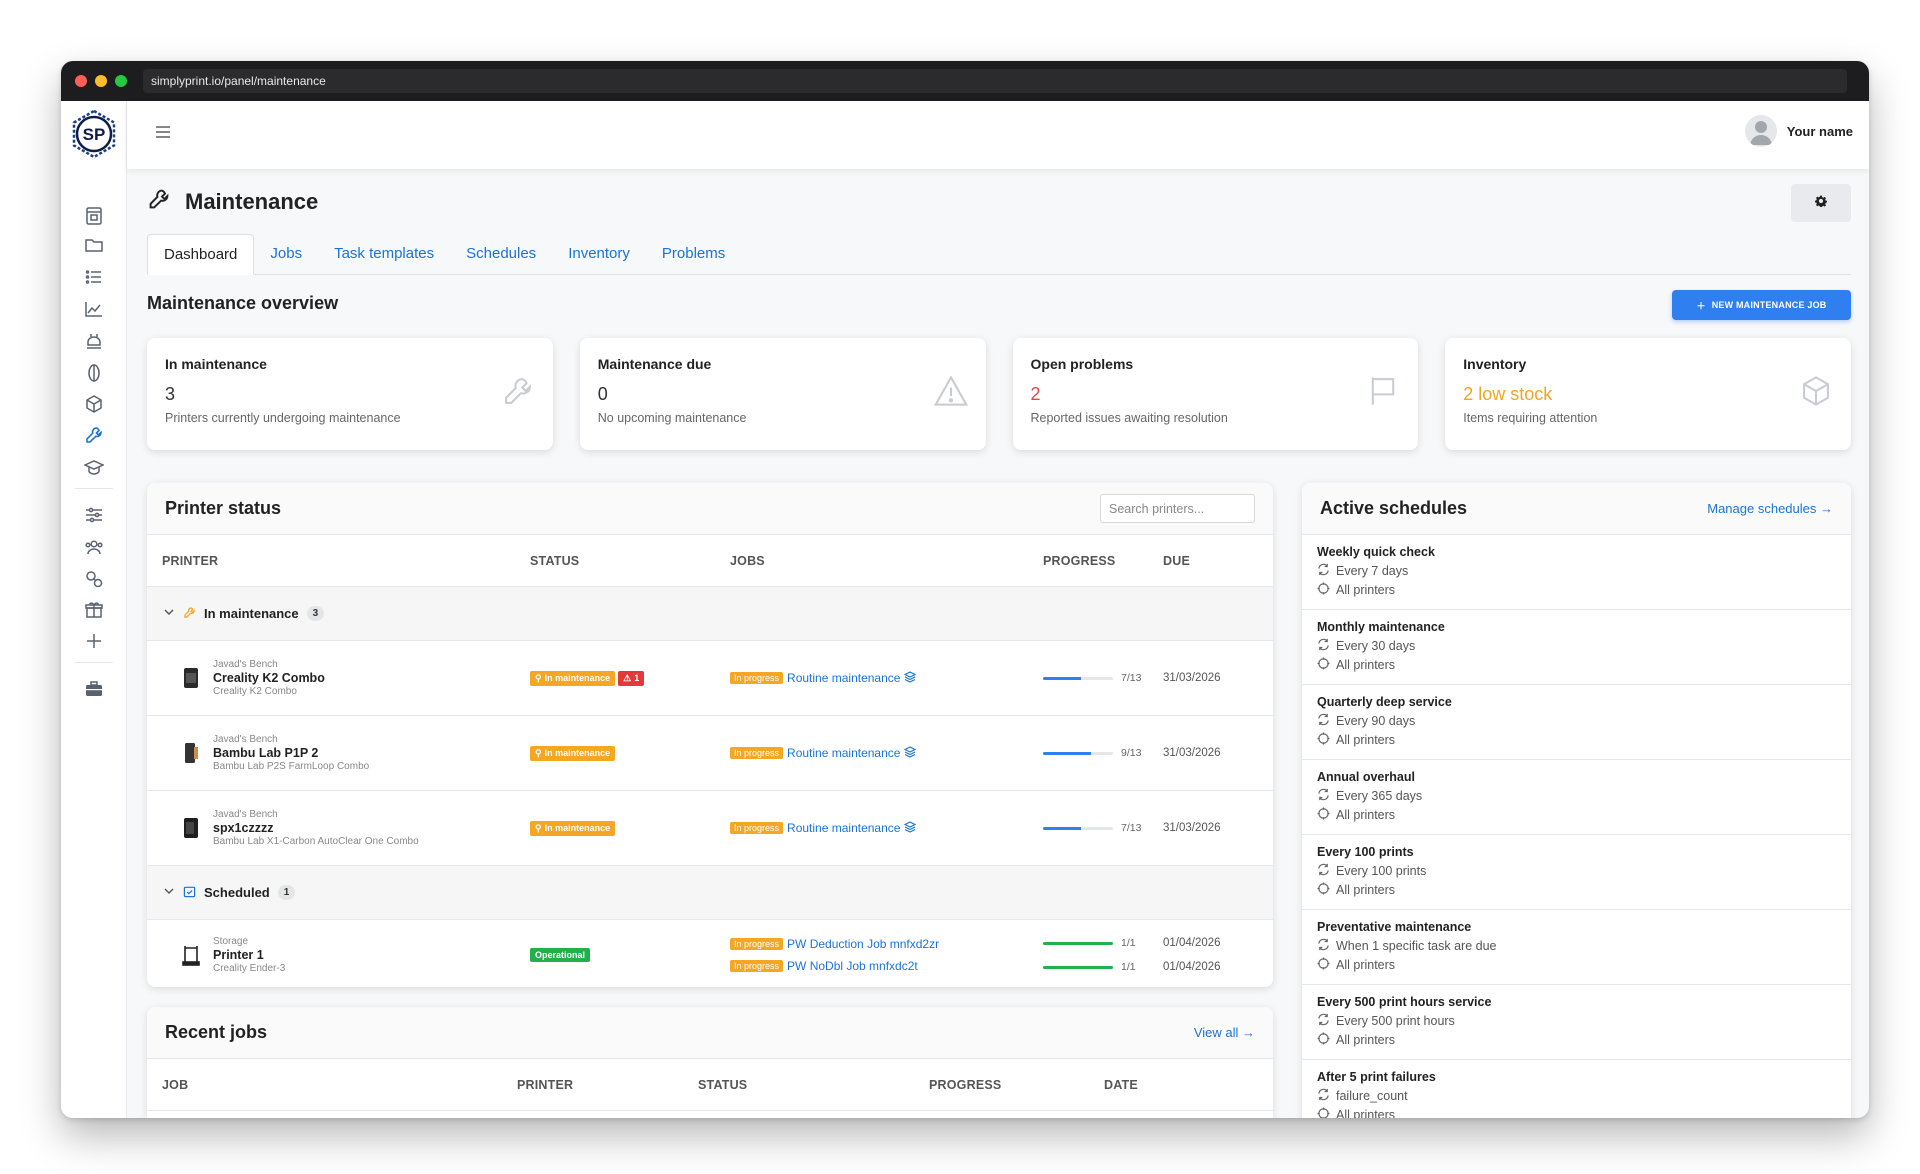 Image resolution: width=1920 pixels, height=1174 pixels. I want to click on tab-schedules: Schedules, so click(501, 254).